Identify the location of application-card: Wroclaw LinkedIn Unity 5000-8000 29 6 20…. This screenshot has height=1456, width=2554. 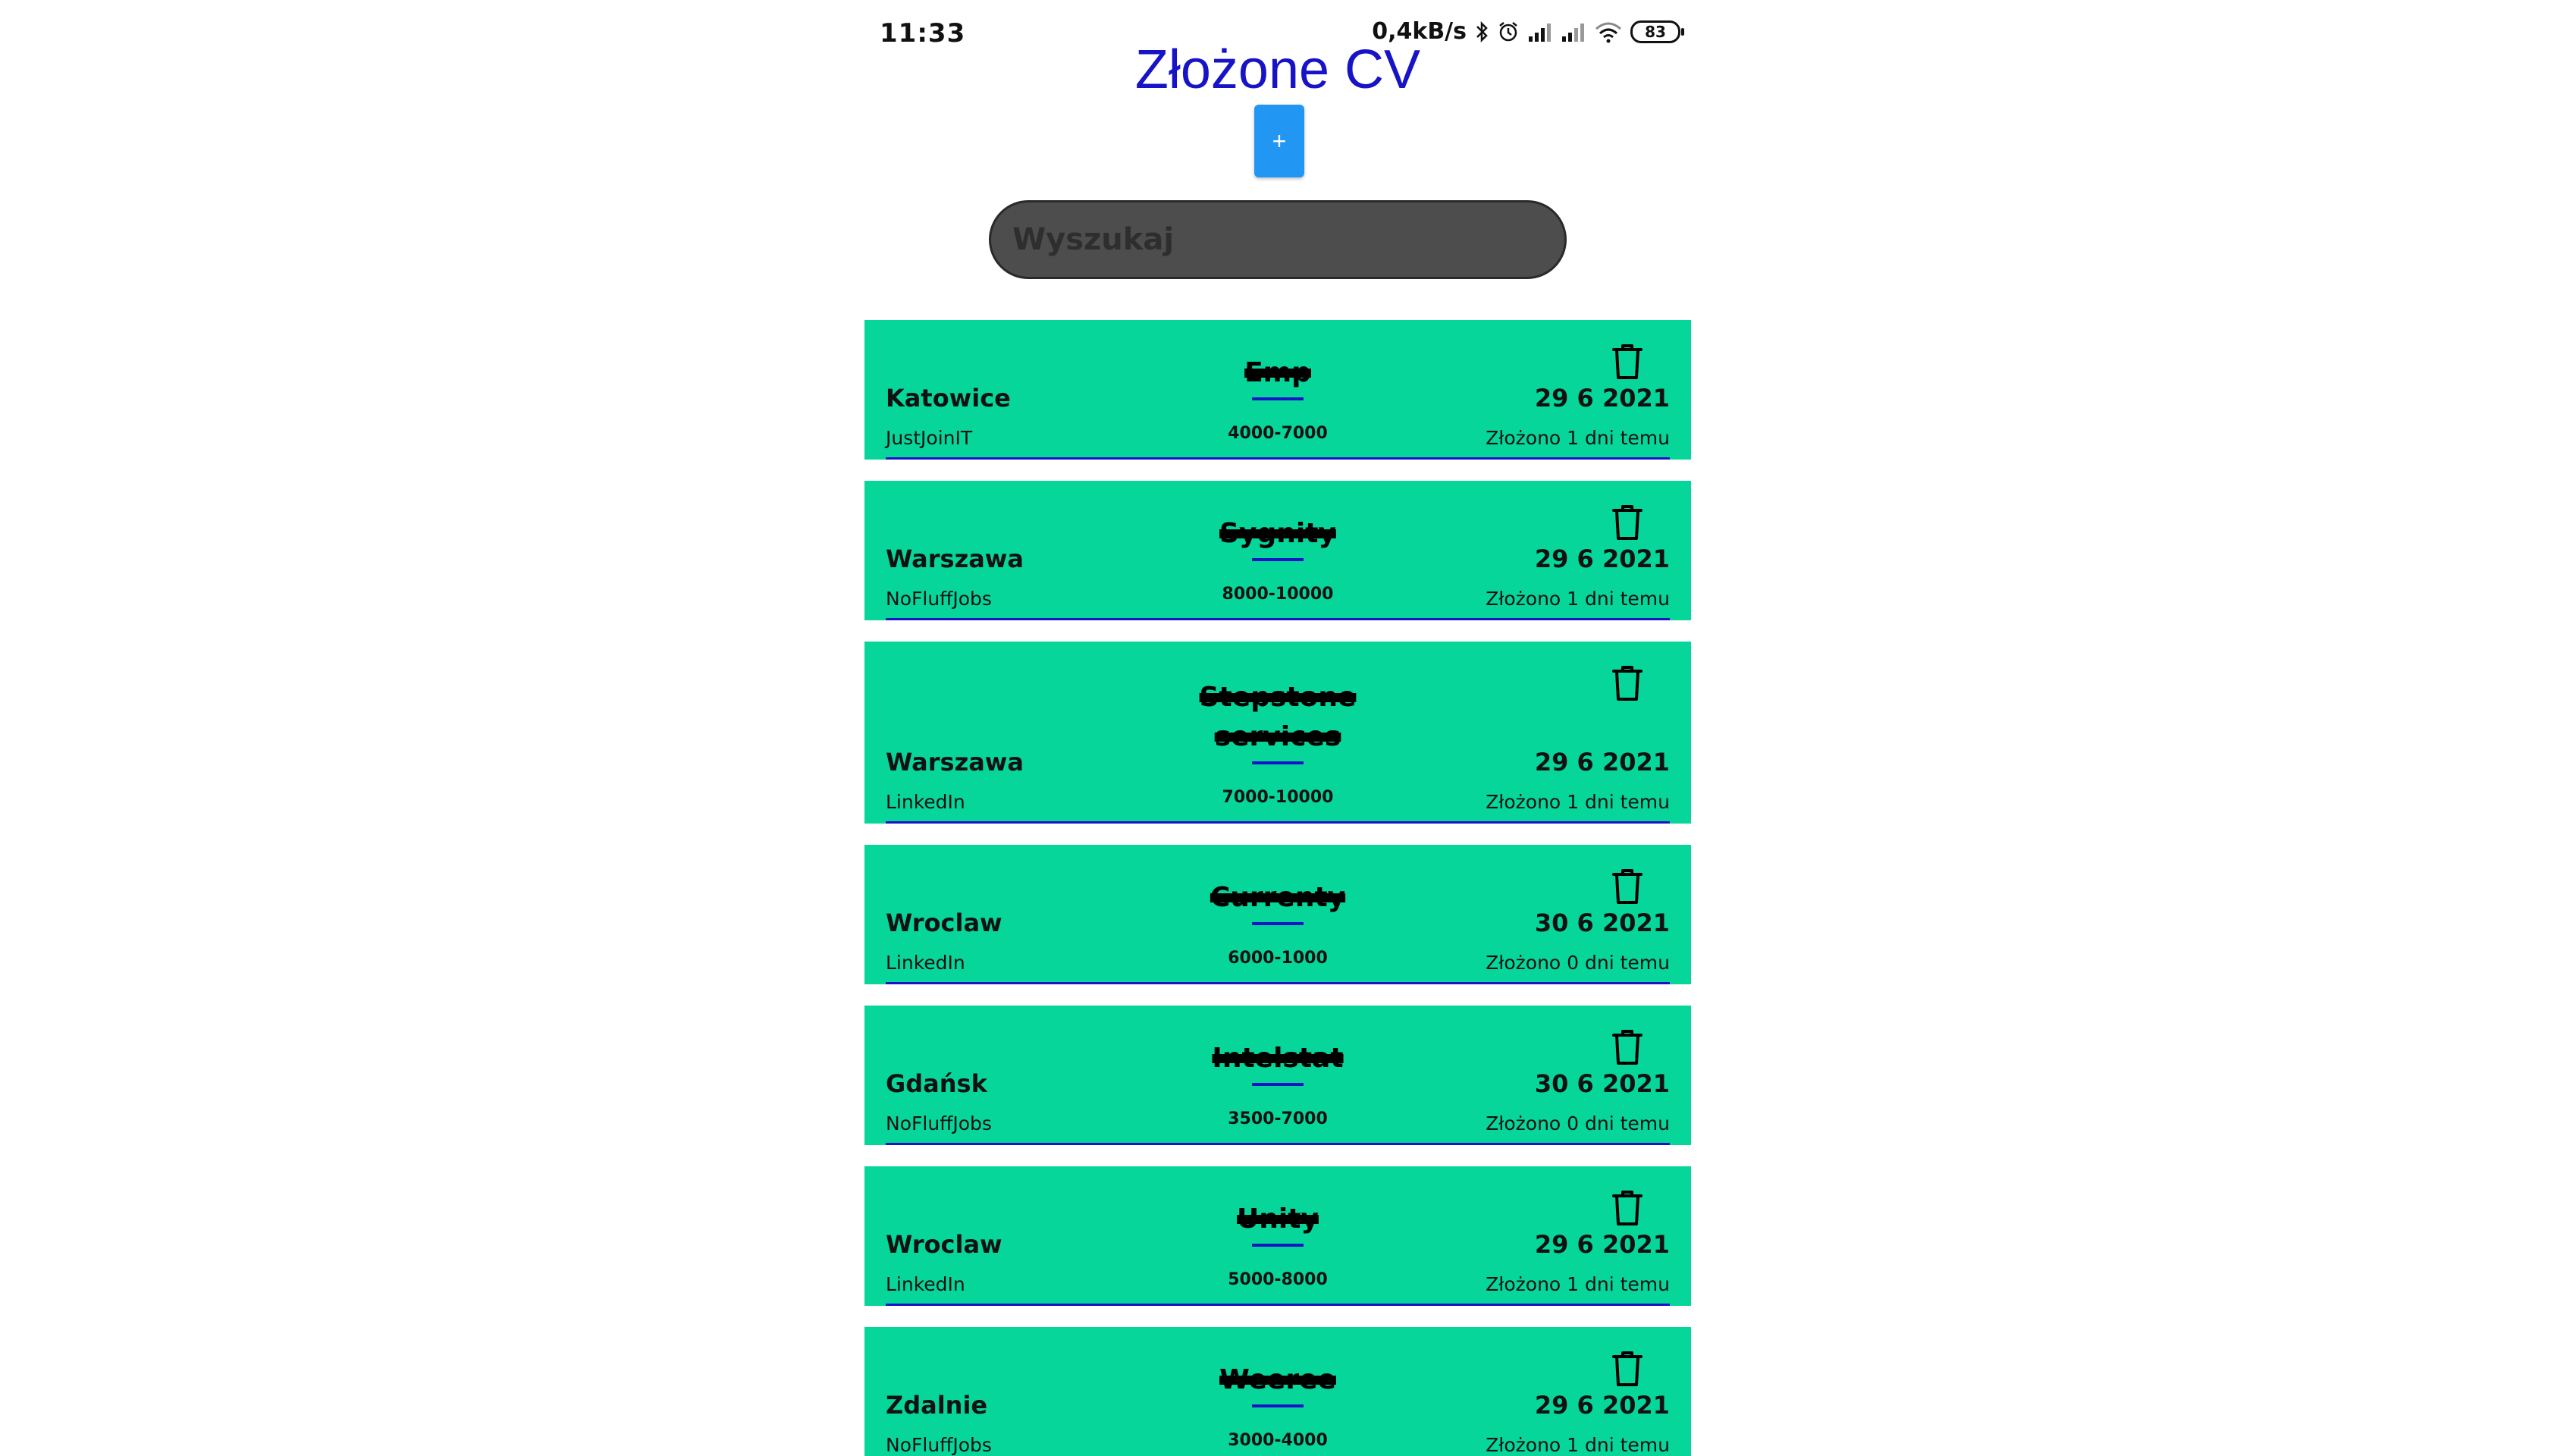
(1277, 1236).